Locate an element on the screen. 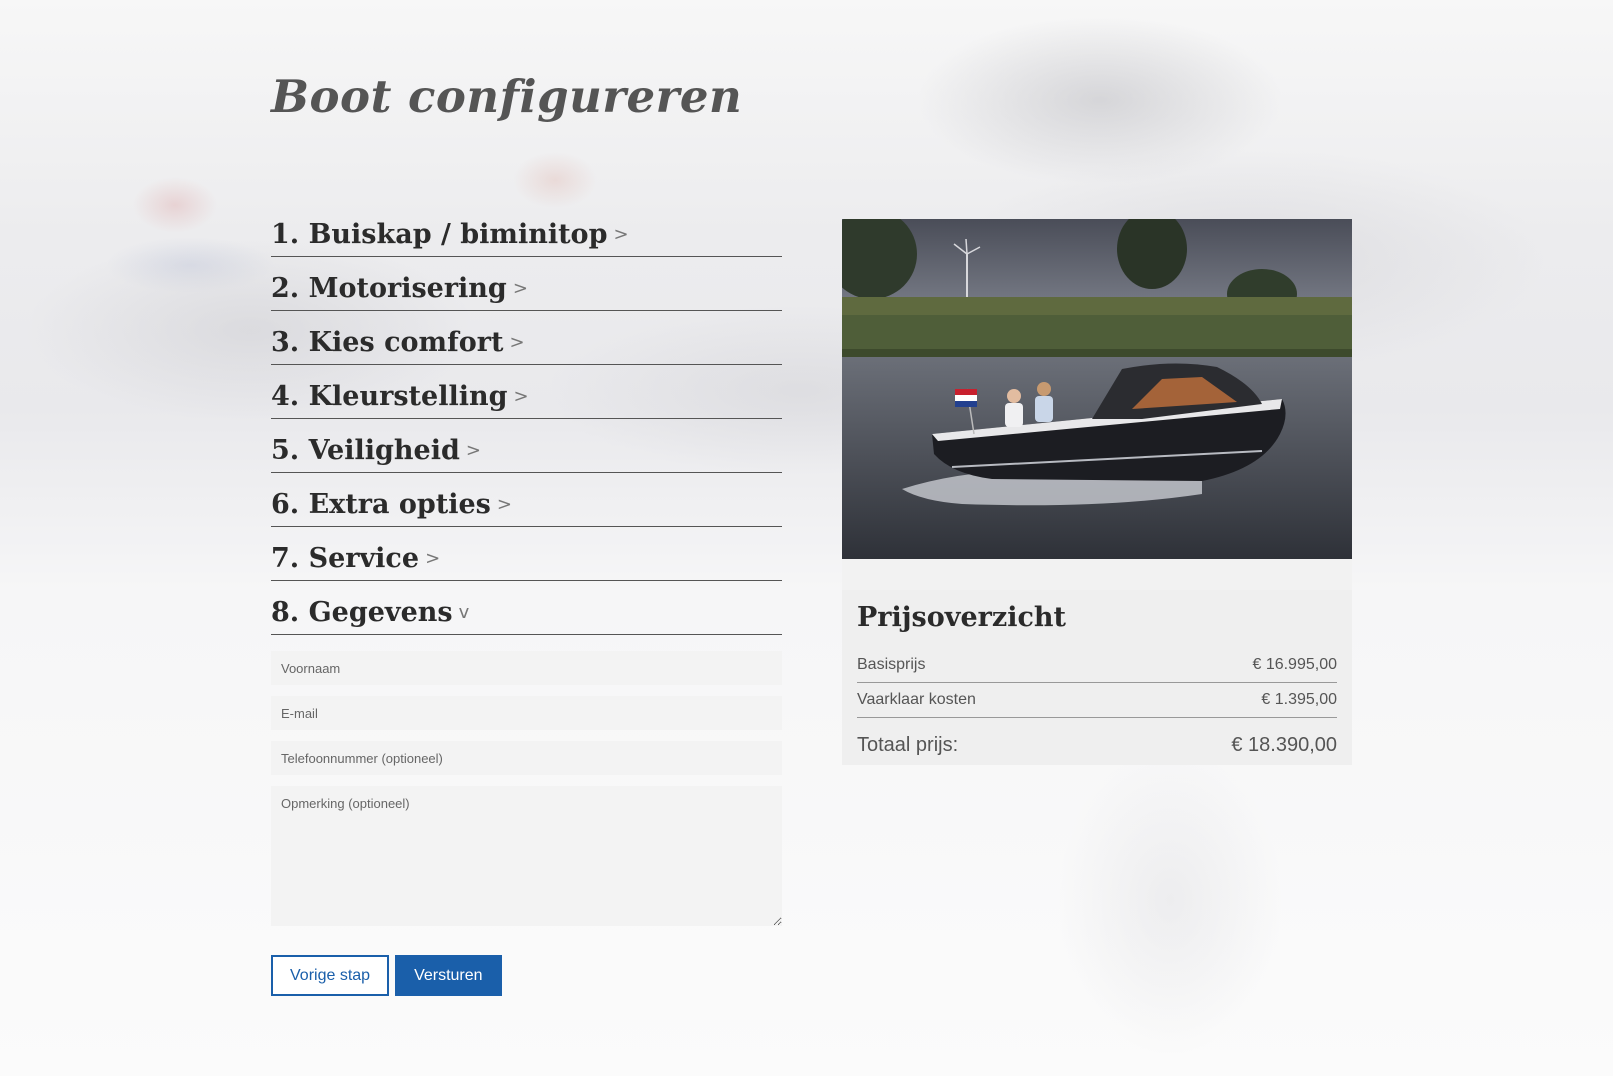  previous-step-button: Vorige stap is located at coordinates (330, 975).